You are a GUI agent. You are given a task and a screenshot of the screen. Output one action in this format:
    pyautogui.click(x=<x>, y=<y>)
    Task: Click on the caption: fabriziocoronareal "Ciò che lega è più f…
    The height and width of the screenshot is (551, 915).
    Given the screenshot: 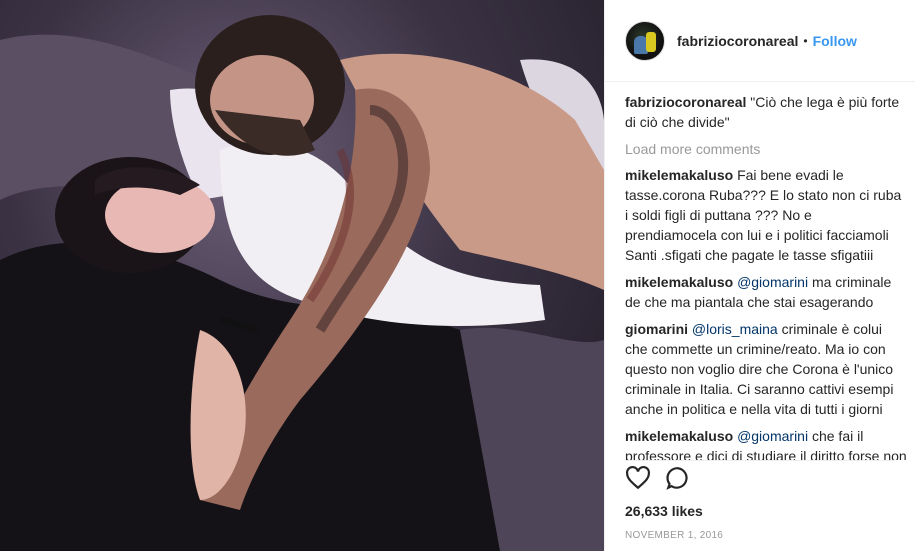 What is the action you would take?
    pyautogui.click(x=766, y=112)
    